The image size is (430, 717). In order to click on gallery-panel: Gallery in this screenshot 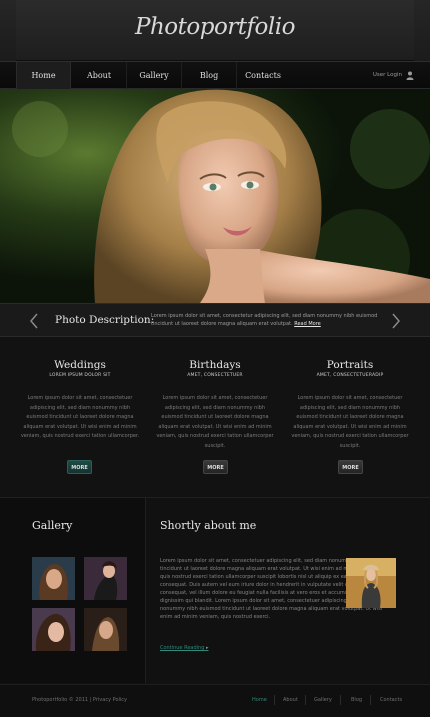, I will do `click(73, 590)`.